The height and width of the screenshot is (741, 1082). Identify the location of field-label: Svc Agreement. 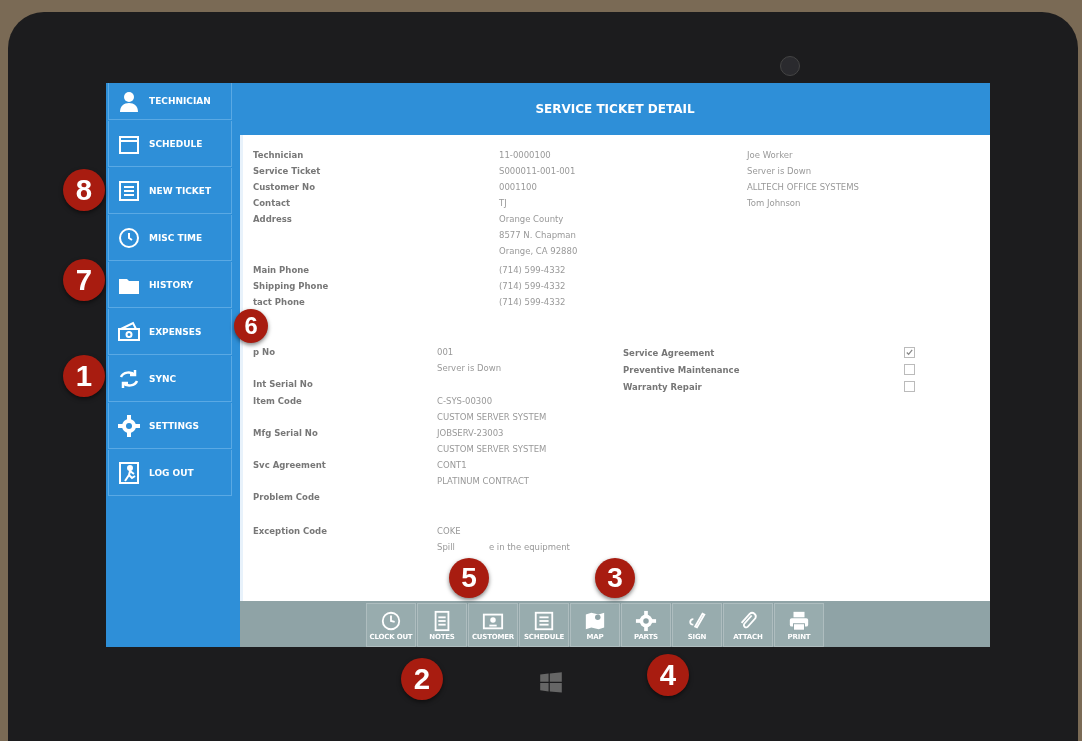
(289, 465).